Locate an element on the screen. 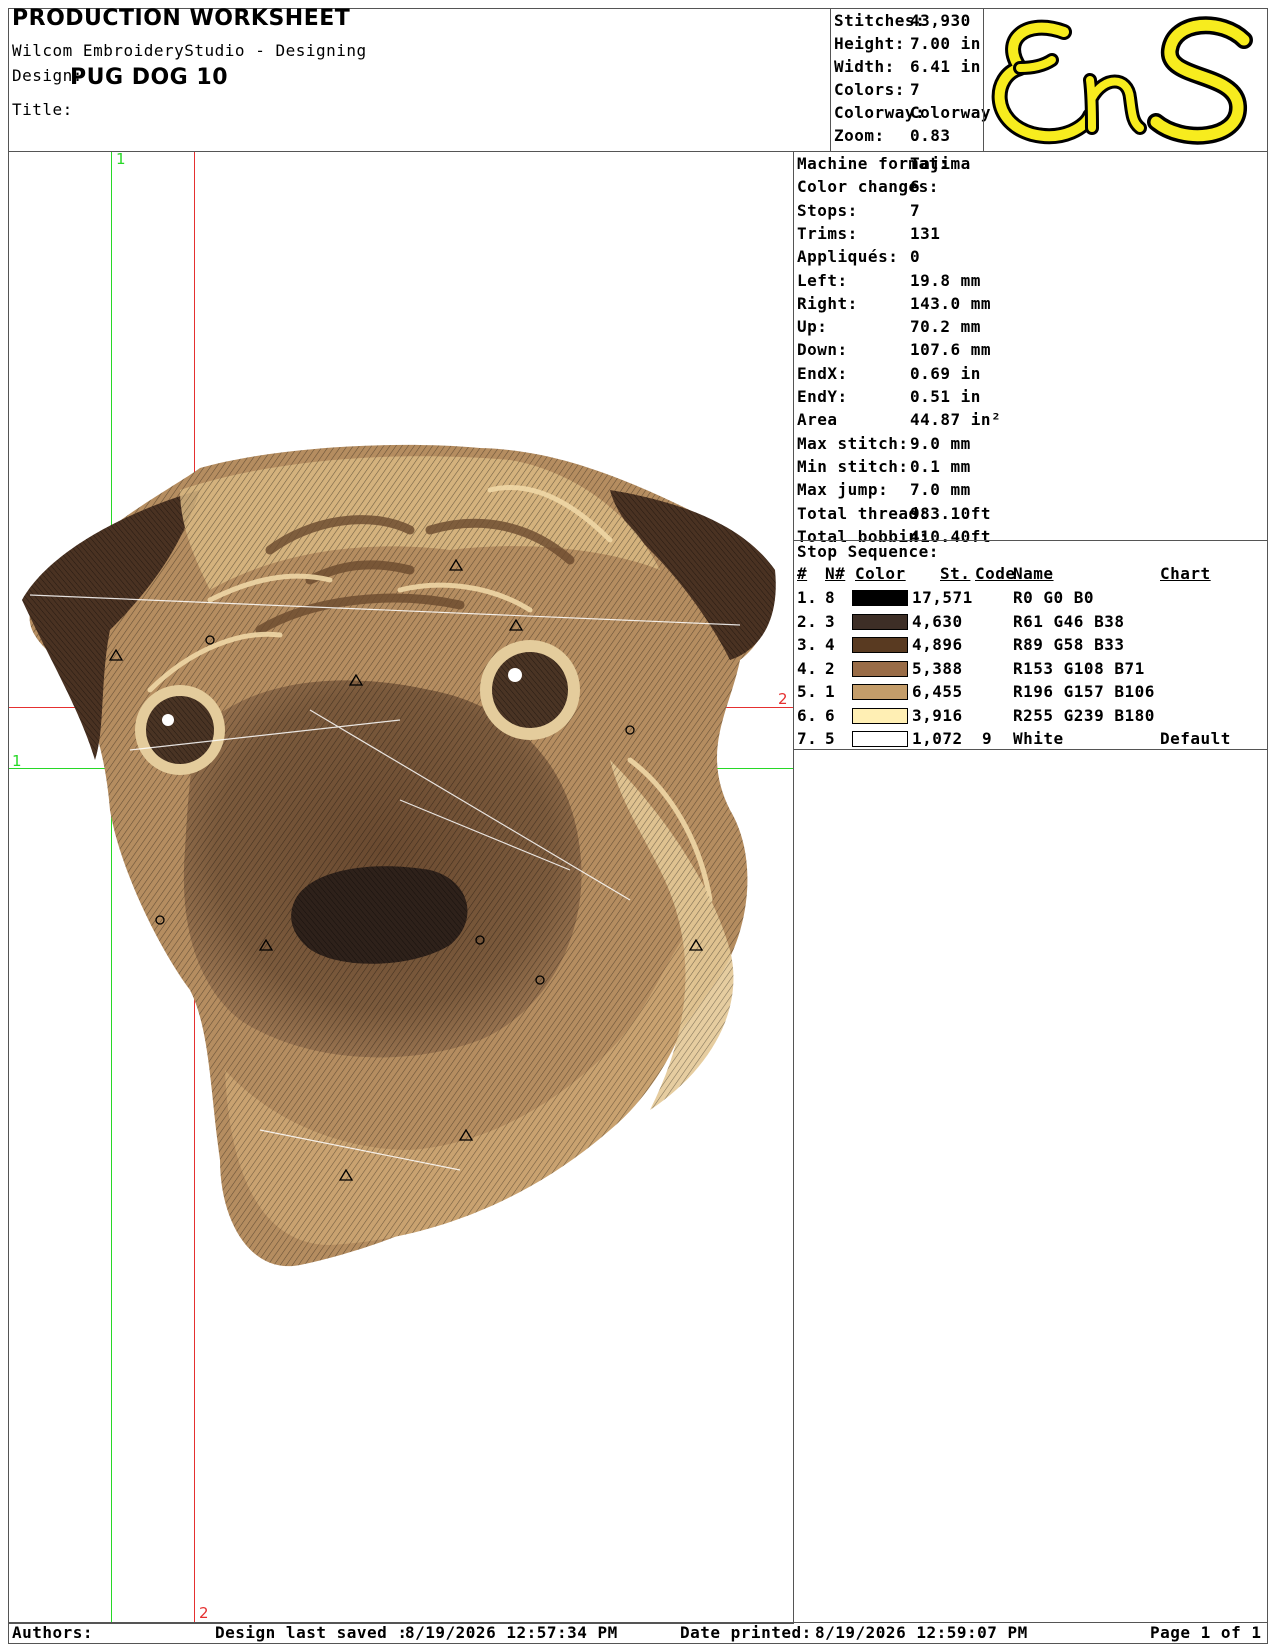  software-name: Wilcom EmbroideryStudio - Designing is located at coordinates (189, 50).